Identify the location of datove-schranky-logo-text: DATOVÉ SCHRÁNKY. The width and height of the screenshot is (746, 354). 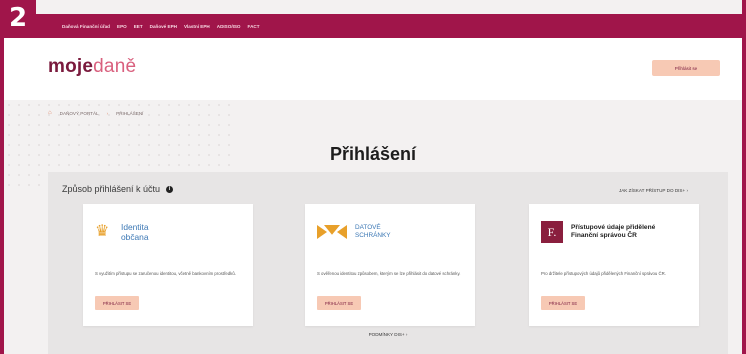
(373, 232).